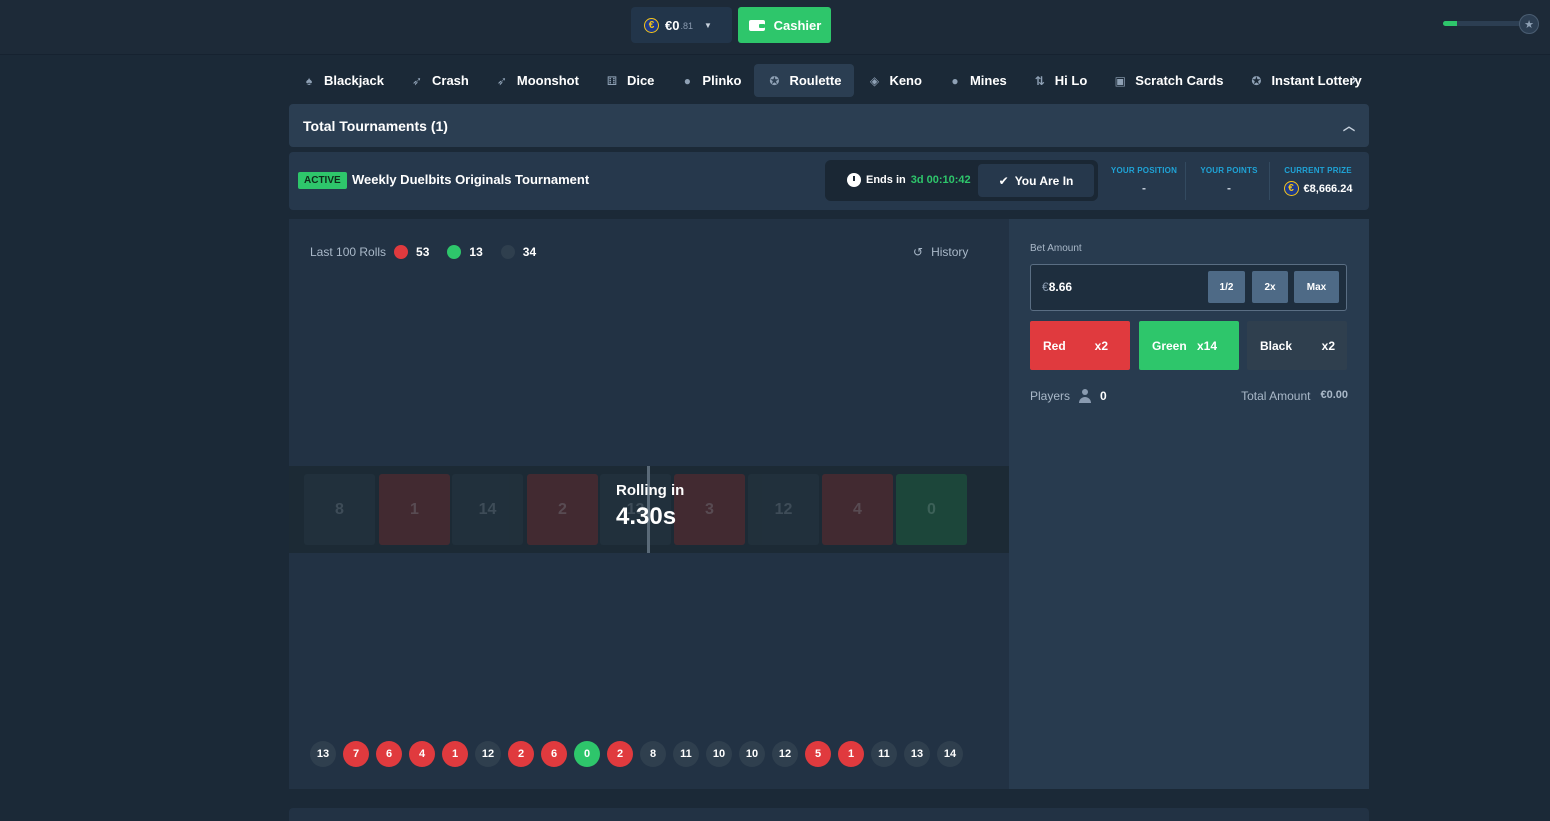  What do you see at coordinates (1318, 170) in the screenshot?
I see `prize-label: CURRENT PRIZE` at bounding box center [1318, 170].